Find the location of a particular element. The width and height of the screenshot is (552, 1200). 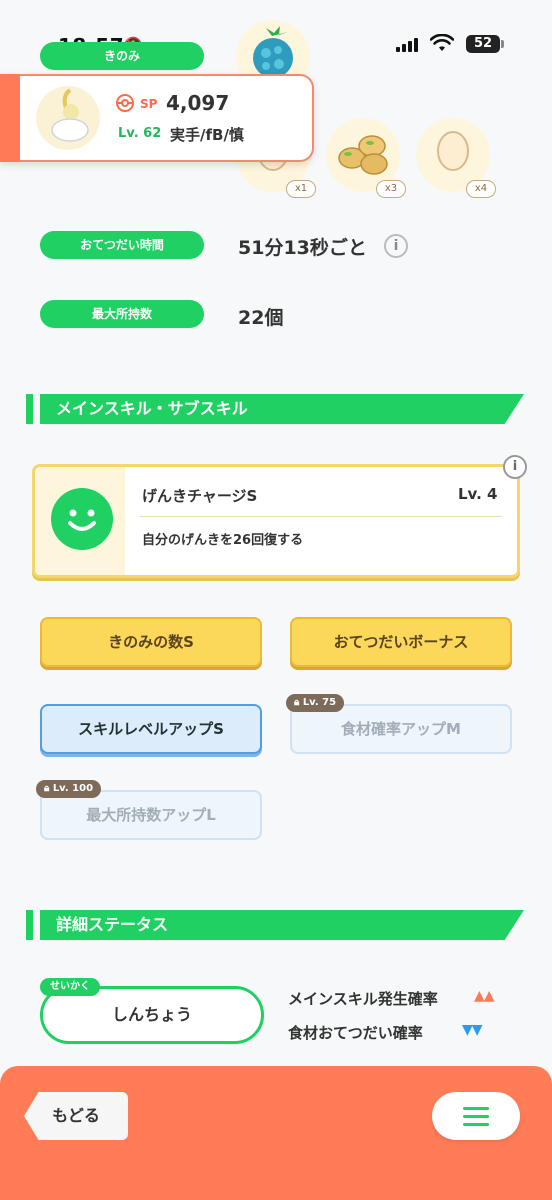

menu-button is located at coordinates (476, 1116).